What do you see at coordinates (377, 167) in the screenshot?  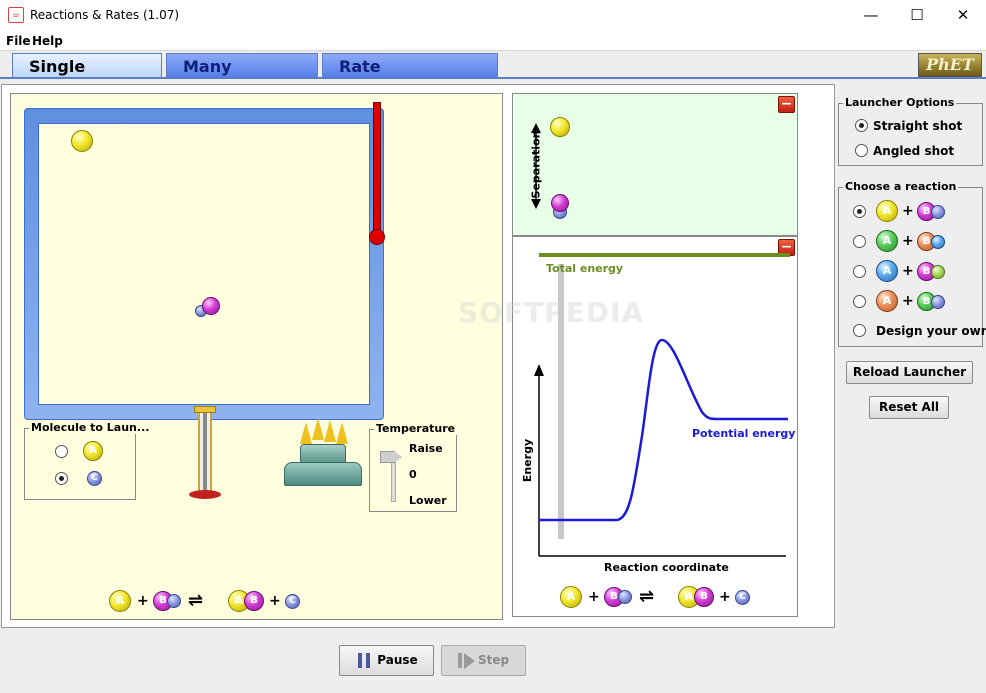 I see `thermometer-icon` at bounding box center [377, 167].